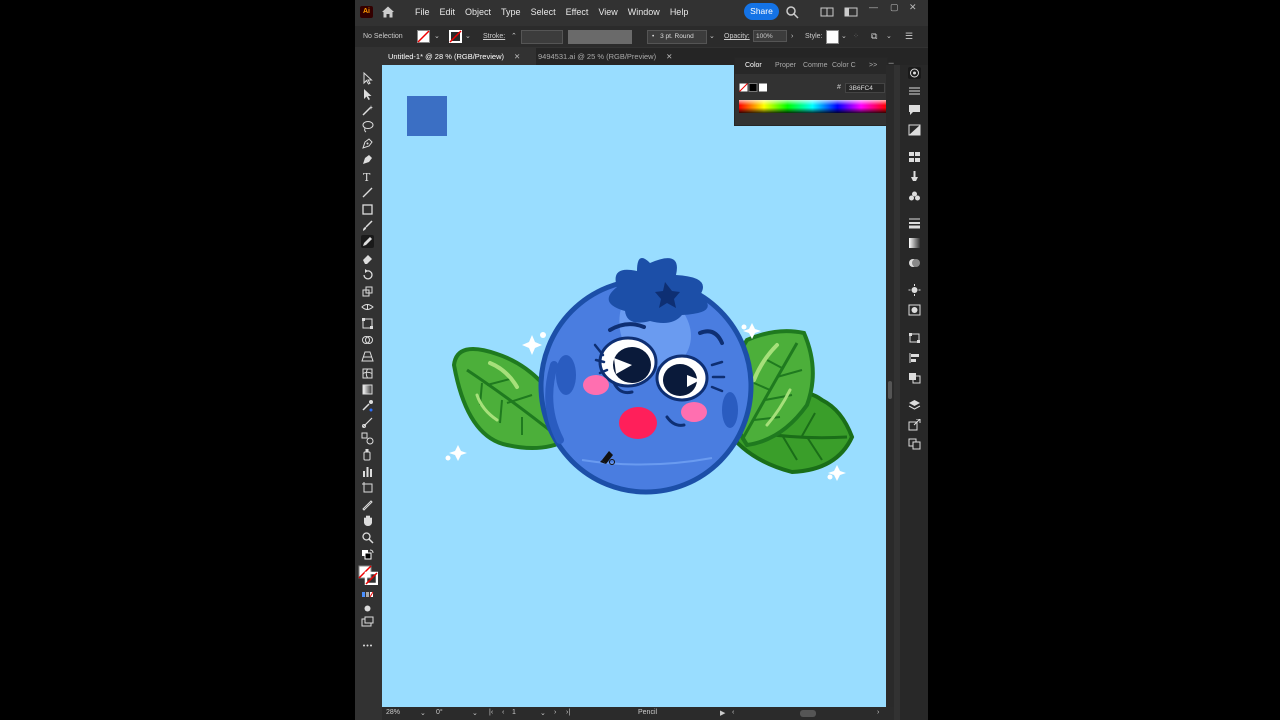  I want to click on mesh-tool-icon, so click(367, 373).